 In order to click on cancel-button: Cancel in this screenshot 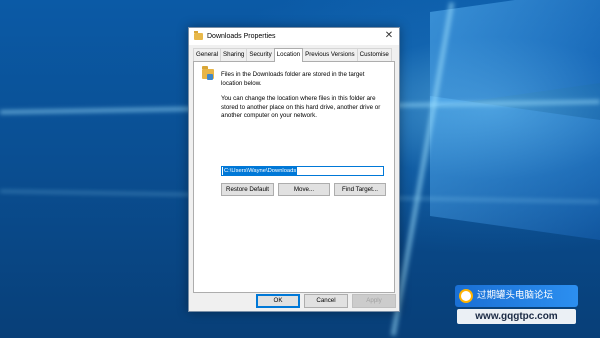, I will do `click(326, 301)`.